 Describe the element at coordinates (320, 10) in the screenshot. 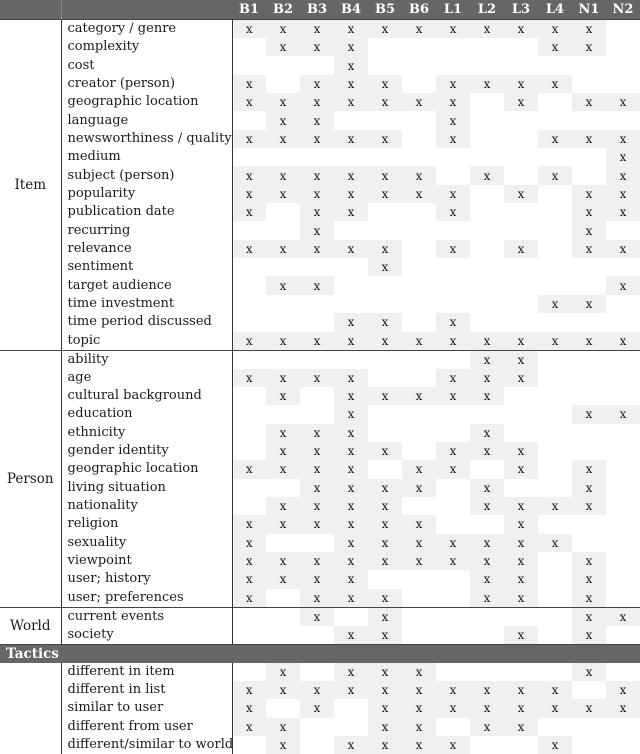

I see `header-row: B1B2B3B4B5B6L1L2L3L4N1N2` at that location.